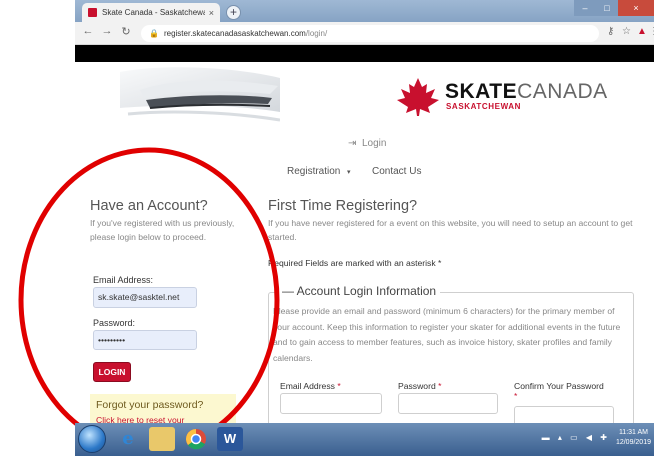 The image size is (654, 456). What do you see at coordinates (366, 291) in the screenshot?
I see `legend-label: Account Login Information` at bounding box center [366, 291].